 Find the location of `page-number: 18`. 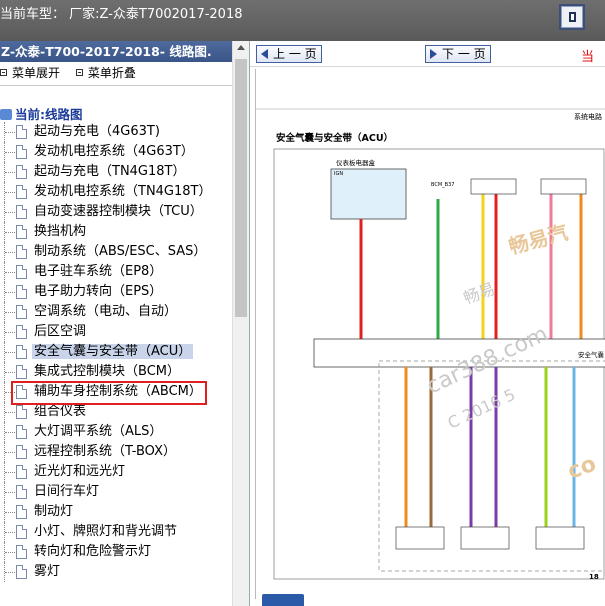

page-number: 18 is located at coordinates (594, 577).